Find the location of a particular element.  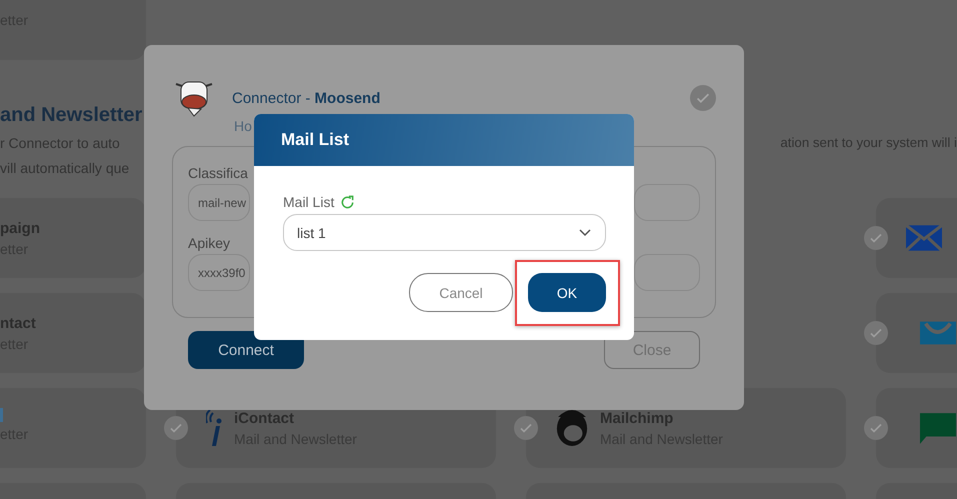

ok-button: OK is located at coordinates (567, 292).